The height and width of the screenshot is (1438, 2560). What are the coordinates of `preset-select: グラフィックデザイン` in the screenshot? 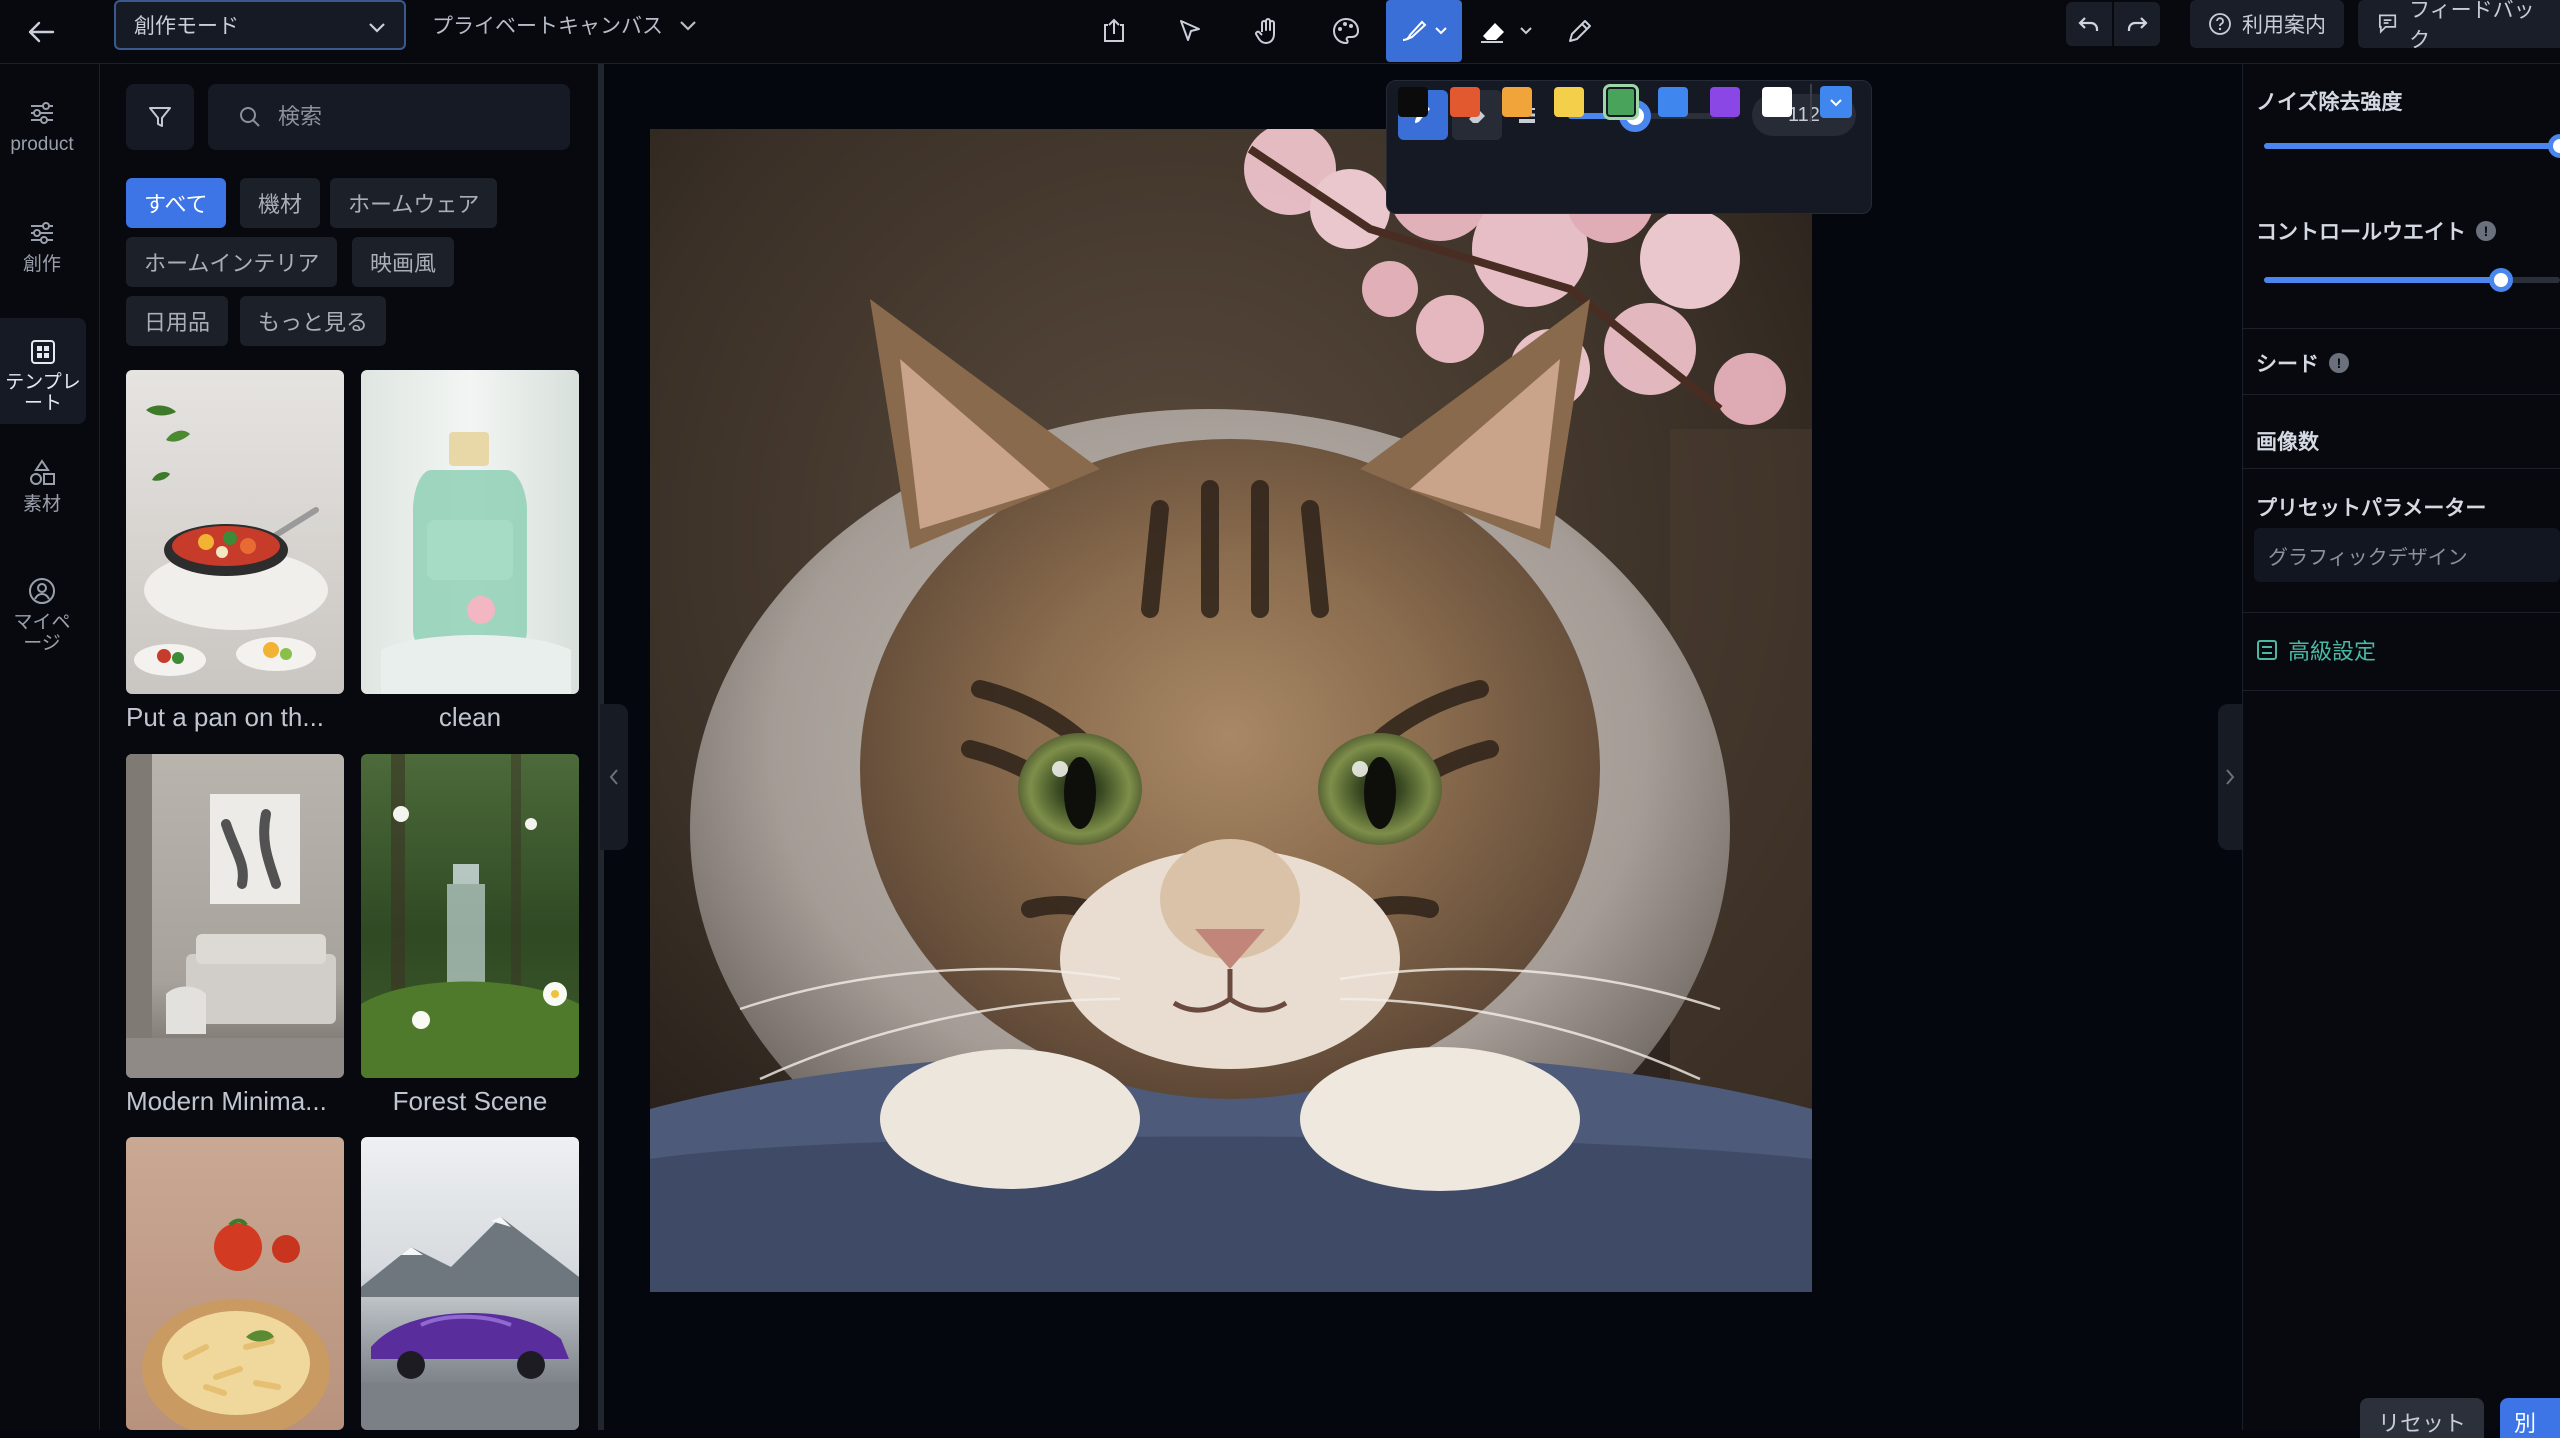 It's located at (2407, 555).